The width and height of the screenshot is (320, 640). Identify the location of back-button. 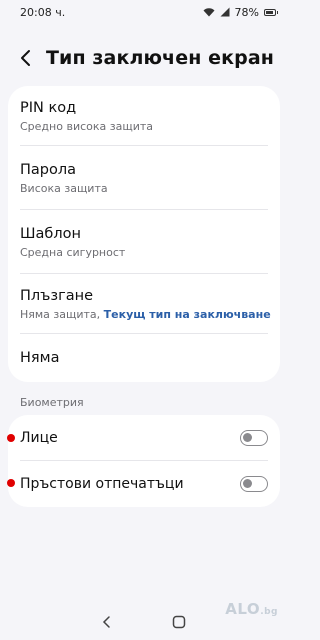
(26, 58).